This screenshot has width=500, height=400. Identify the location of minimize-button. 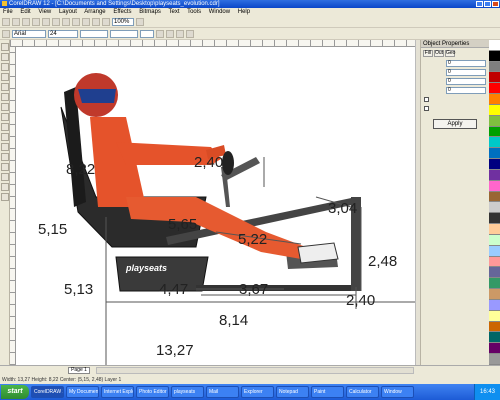
(479, 4).